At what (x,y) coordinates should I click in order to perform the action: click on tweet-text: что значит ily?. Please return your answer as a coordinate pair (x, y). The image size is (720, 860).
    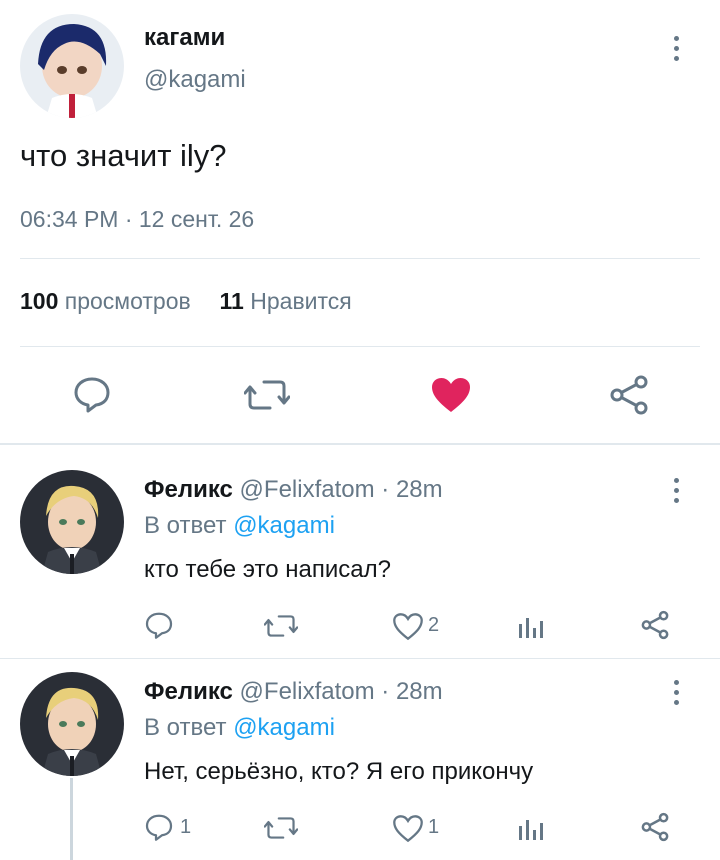
    Looking at the image, I should click on (123, 155).